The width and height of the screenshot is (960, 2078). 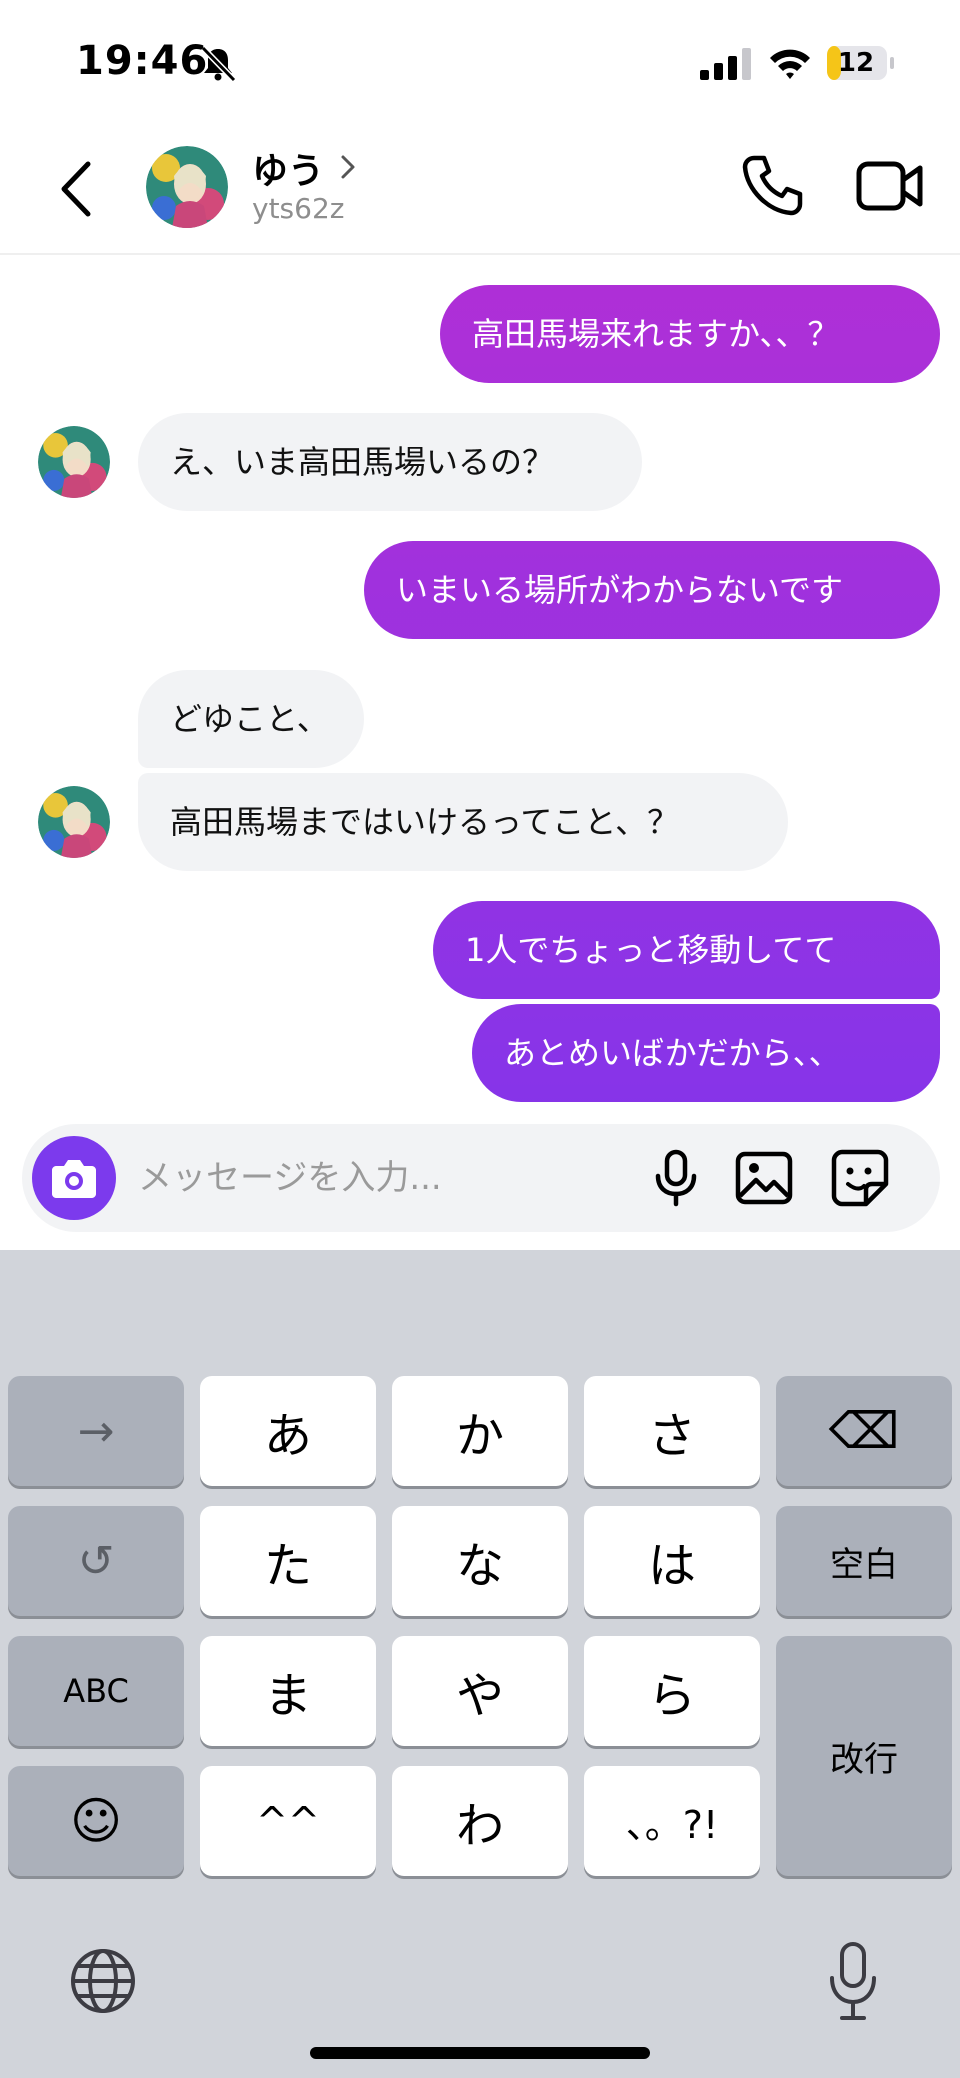 I want to click on back-chevron-icon, so click(x=77, y=189).